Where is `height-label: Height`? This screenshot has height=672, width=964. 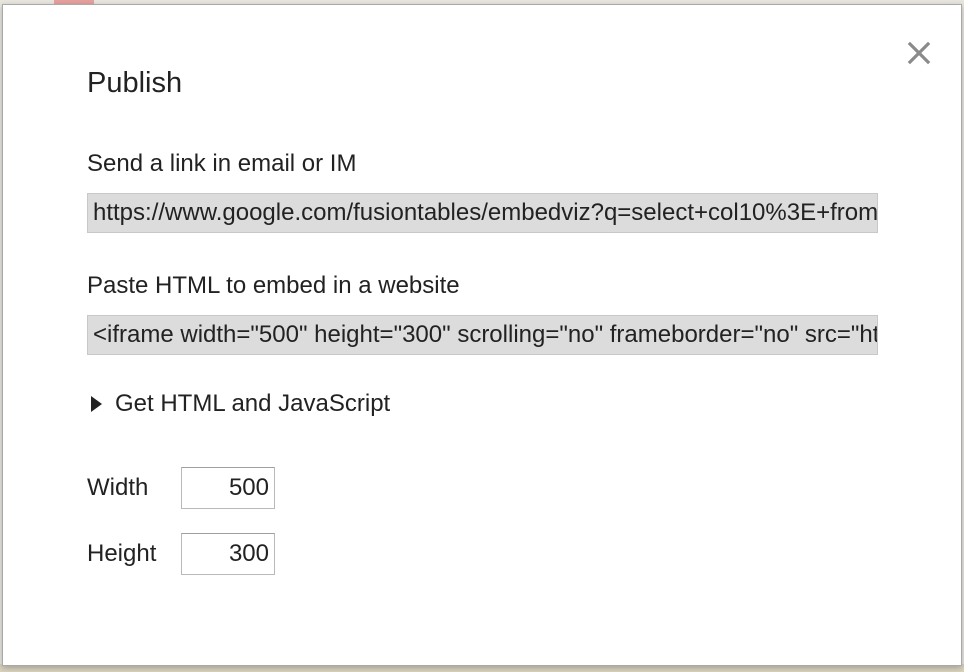 height-label: Height is located at coordinates (122, 553).